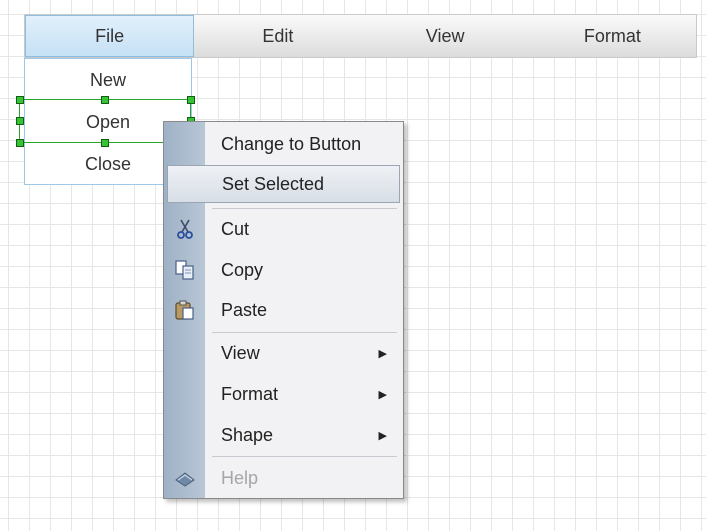  Describe the element at coordinates (612, 36) in the screenshot. I see `menu-format: Format` at that location.